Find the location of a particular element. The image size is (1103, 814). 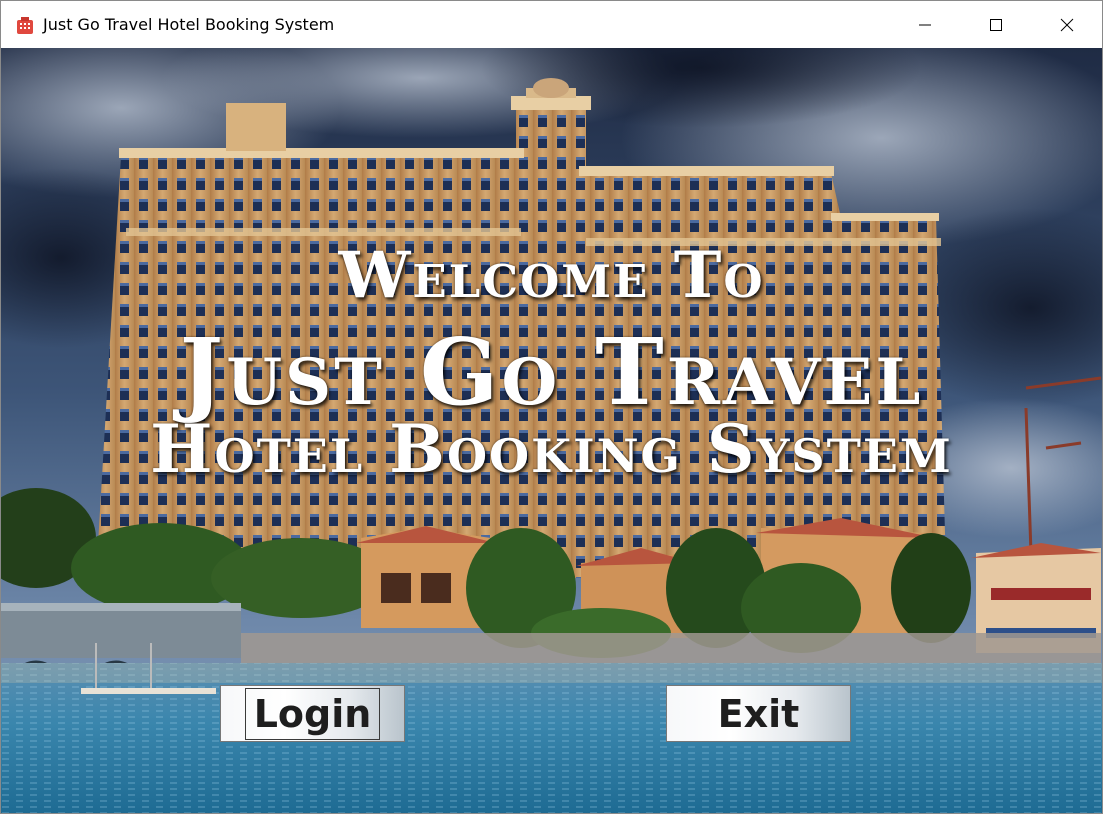

login-button-label: Login is located at coordinates (312, 713).